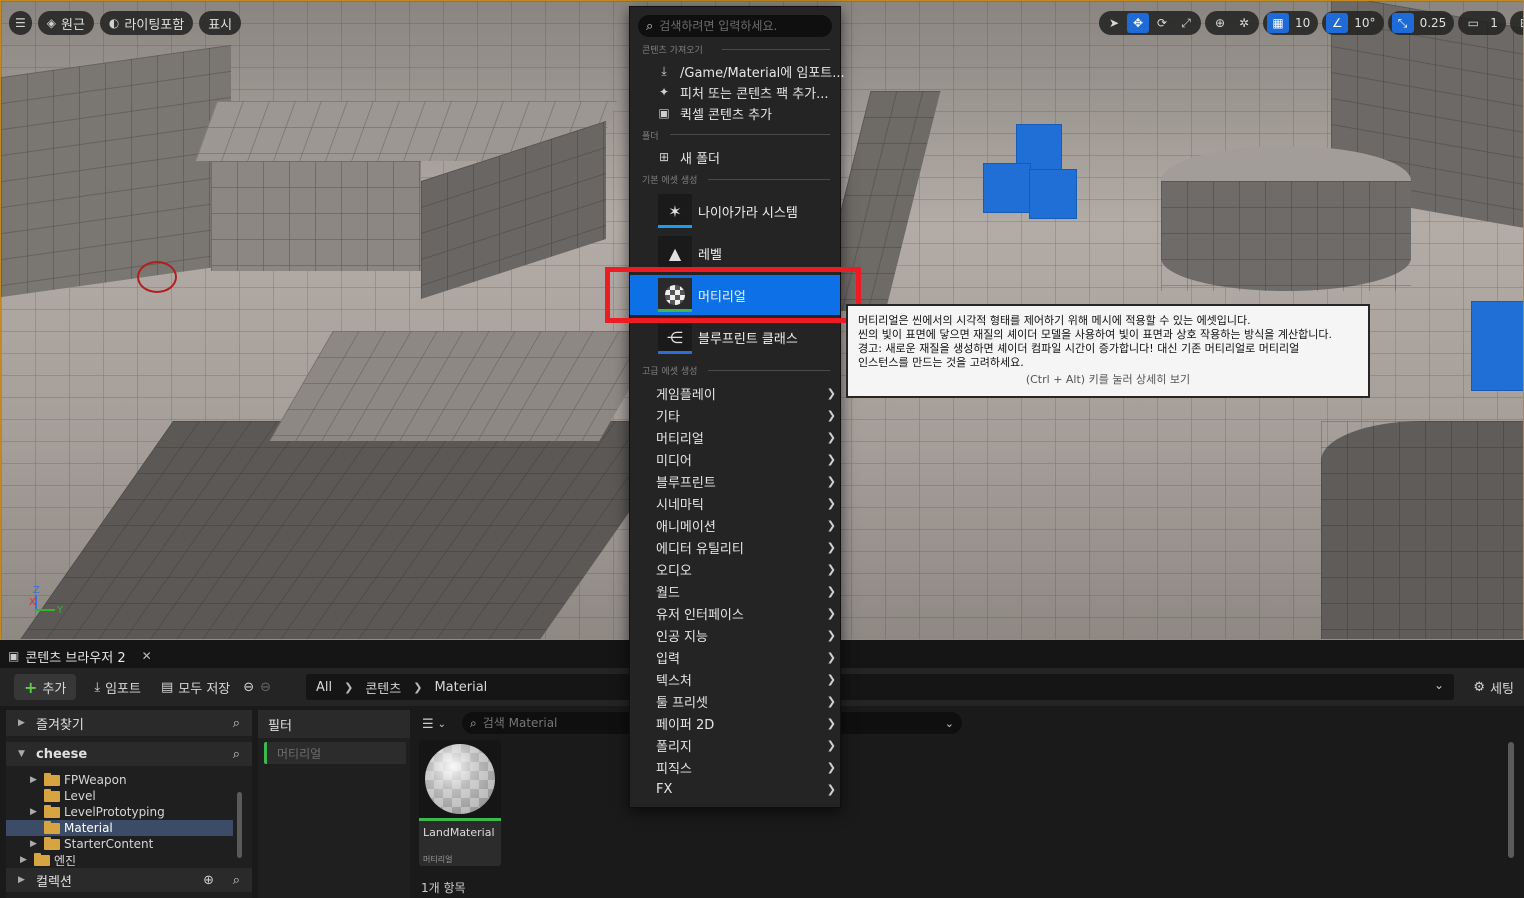 This screenshot has height=898, width=1524. I want to click on scale-icon: ⤢, so click(1186, 23).